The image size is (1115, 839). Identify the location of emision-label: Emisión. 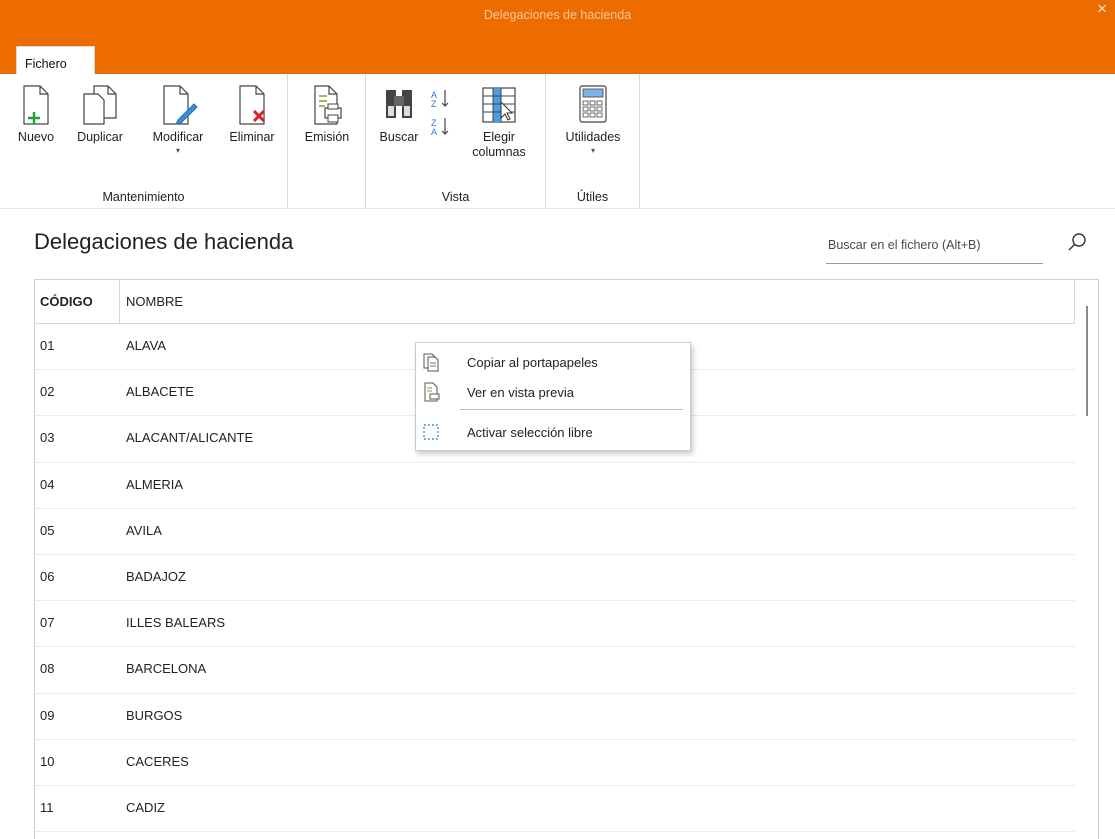
(327, 137).